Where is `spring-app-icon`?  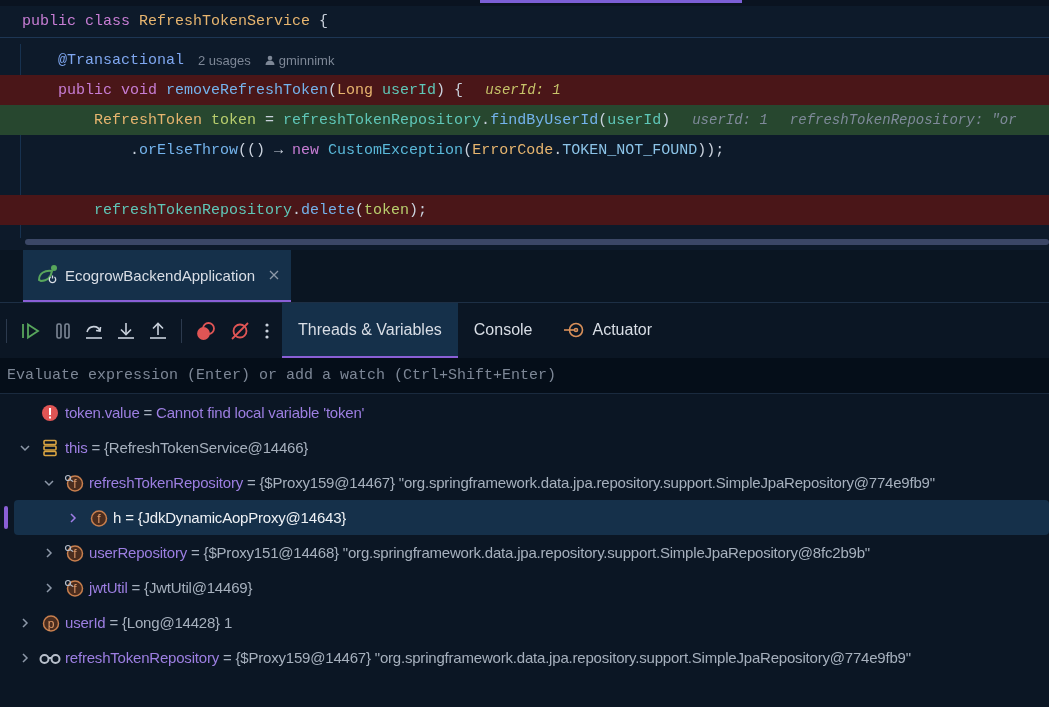 spring-app-icon is located at coordinates (48, 275).